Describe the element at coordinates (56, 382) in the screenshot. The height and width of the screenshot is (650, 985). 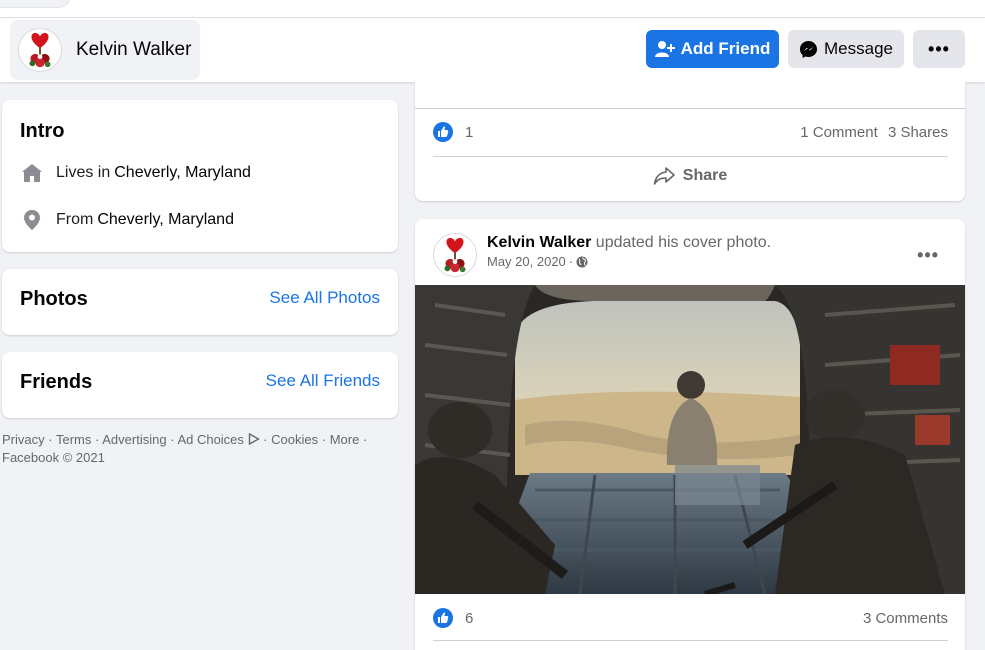
I see `friends-title: Friends` at that location.